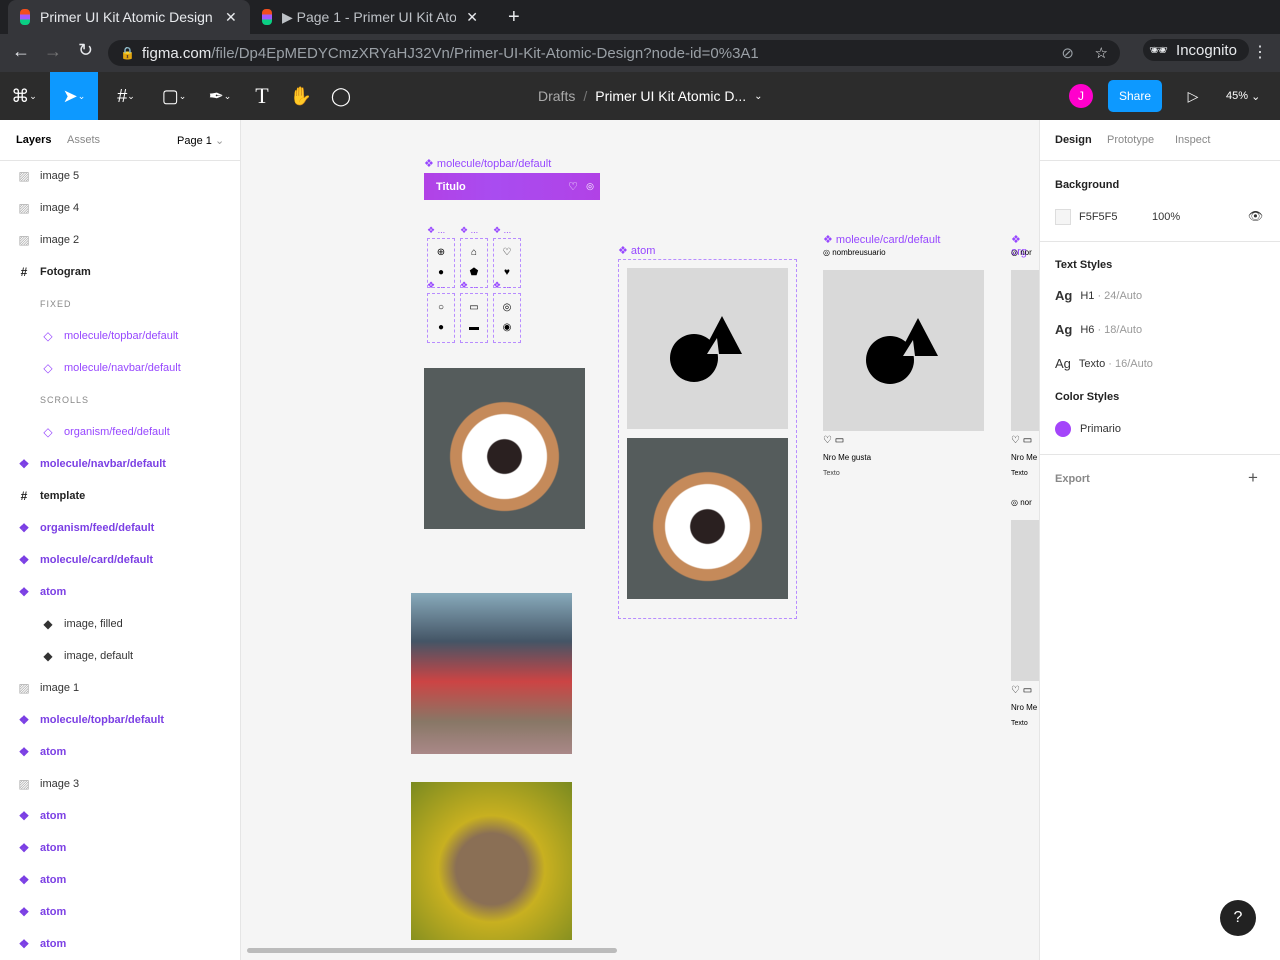 Image resolution: width=1280 pixels, height=960 pixels. What do you see at coordinates (1073, 140) in the screenshot?
I see `tab-design: Design` at bounding box center [1073, 140].